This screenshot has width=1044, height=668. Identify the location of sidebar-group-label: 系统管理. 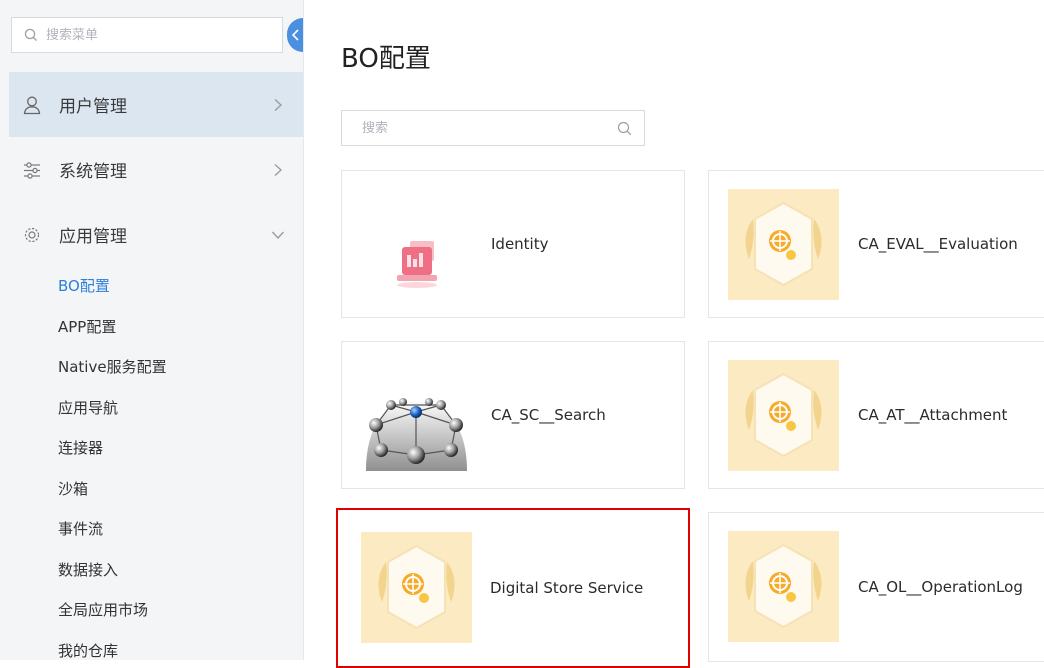
(93, 172).